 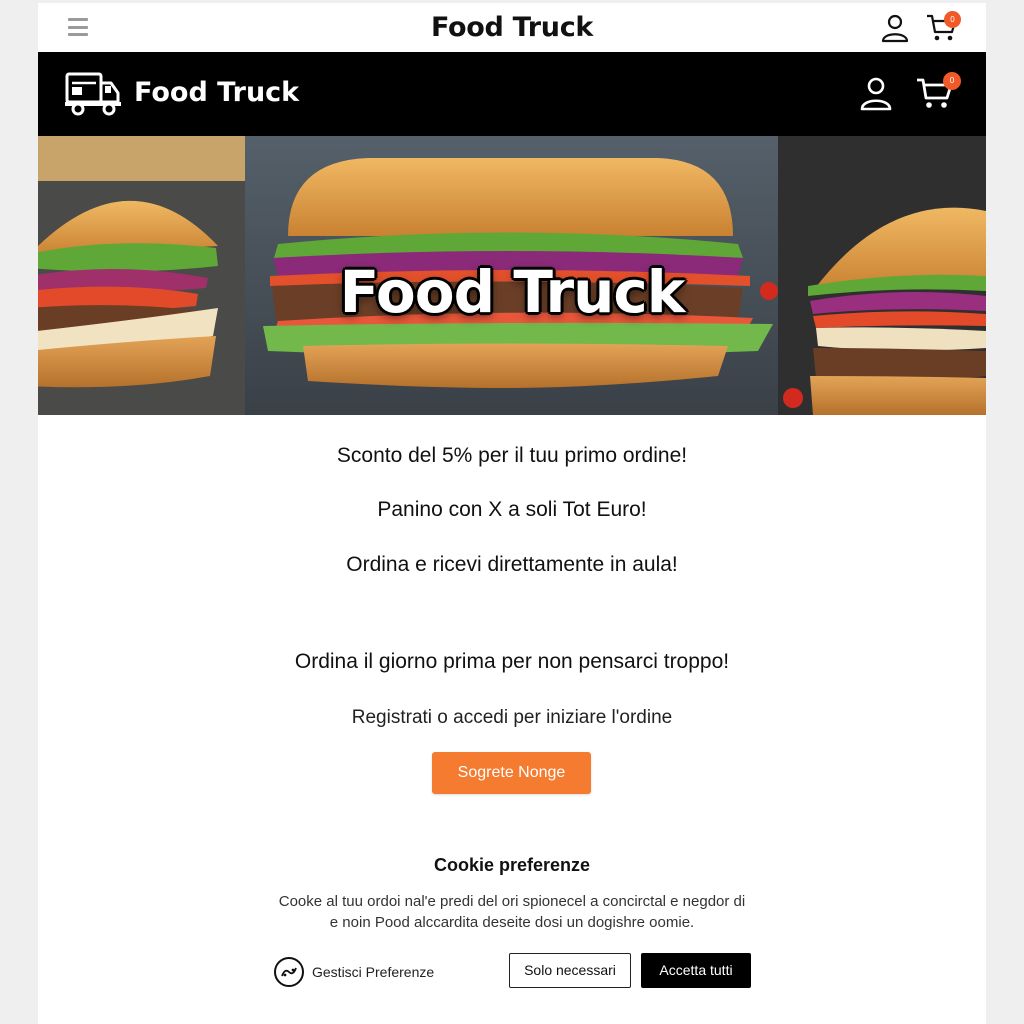 What do you see at coordinates (512, 455) in the screenshot?
I see `promo-discount: Sconto del 5% per il tuu primo ordine!` at bounding box center [512, 455].